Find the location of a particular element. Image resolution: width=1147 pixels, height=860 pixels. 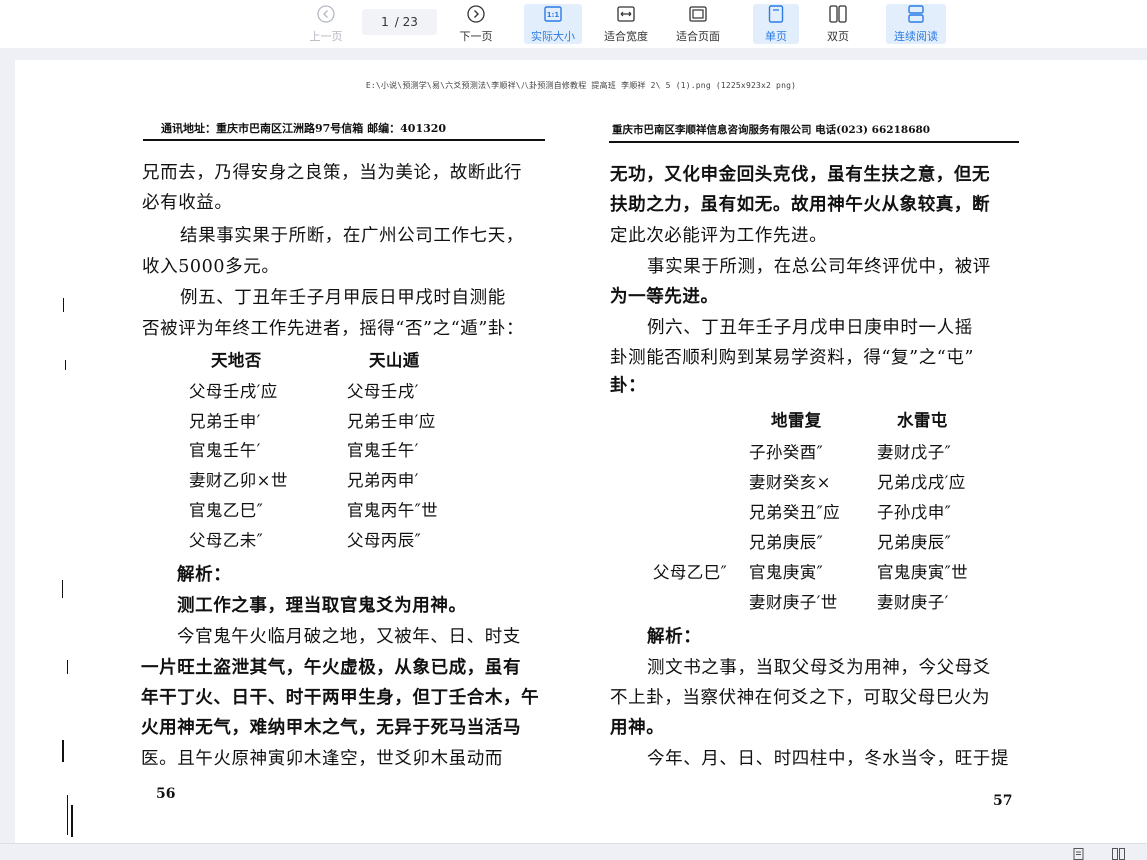

prev-page-label: 上一页 is located at coordinates (326, 36).